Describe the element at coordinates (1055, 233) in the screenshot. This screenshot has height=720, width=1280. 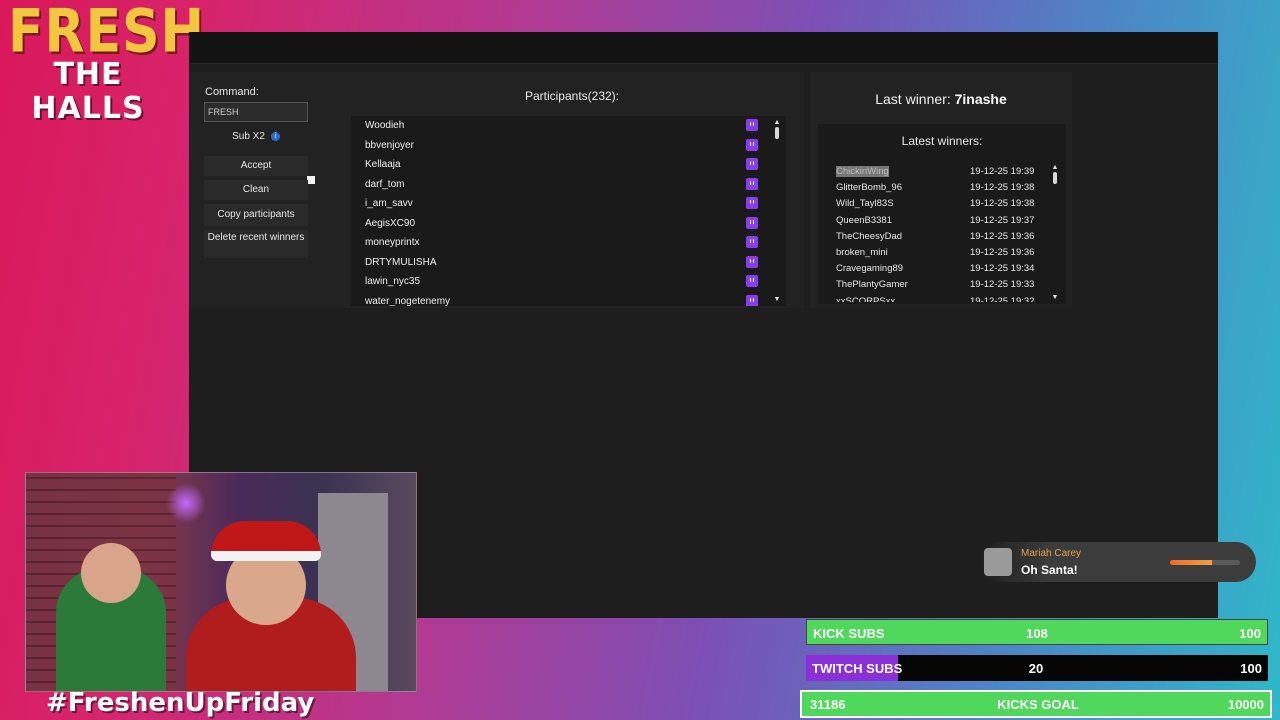
I see `winners-scrollbar: ▲ ▼` at that location.